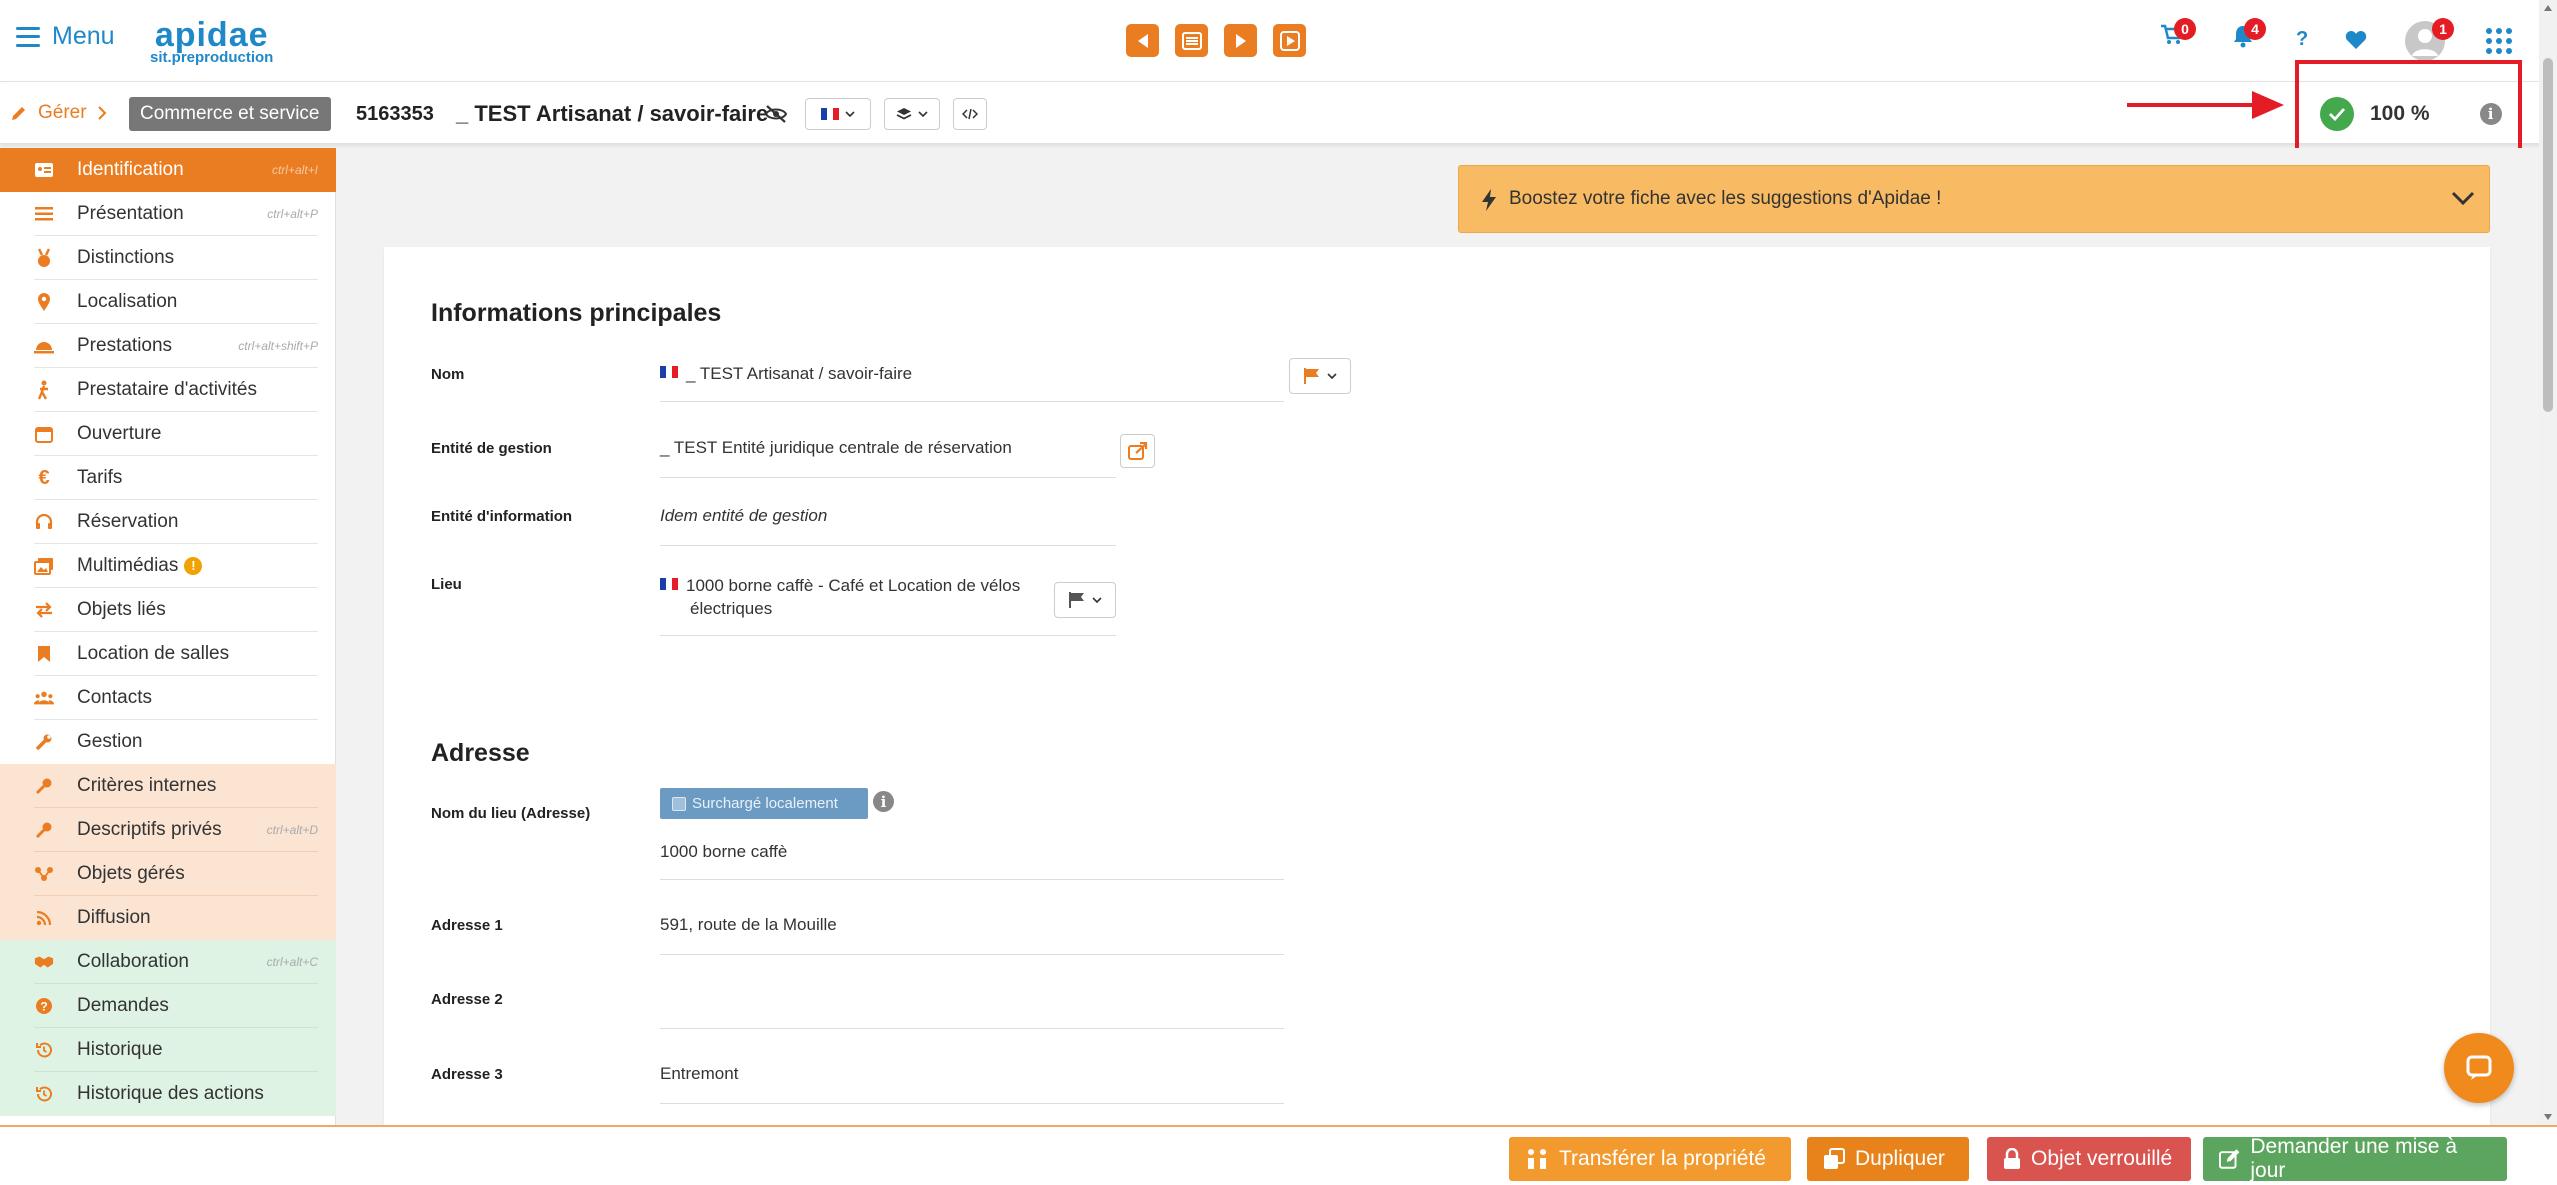  I want to click on layers-dropdown, so click(912, 114).